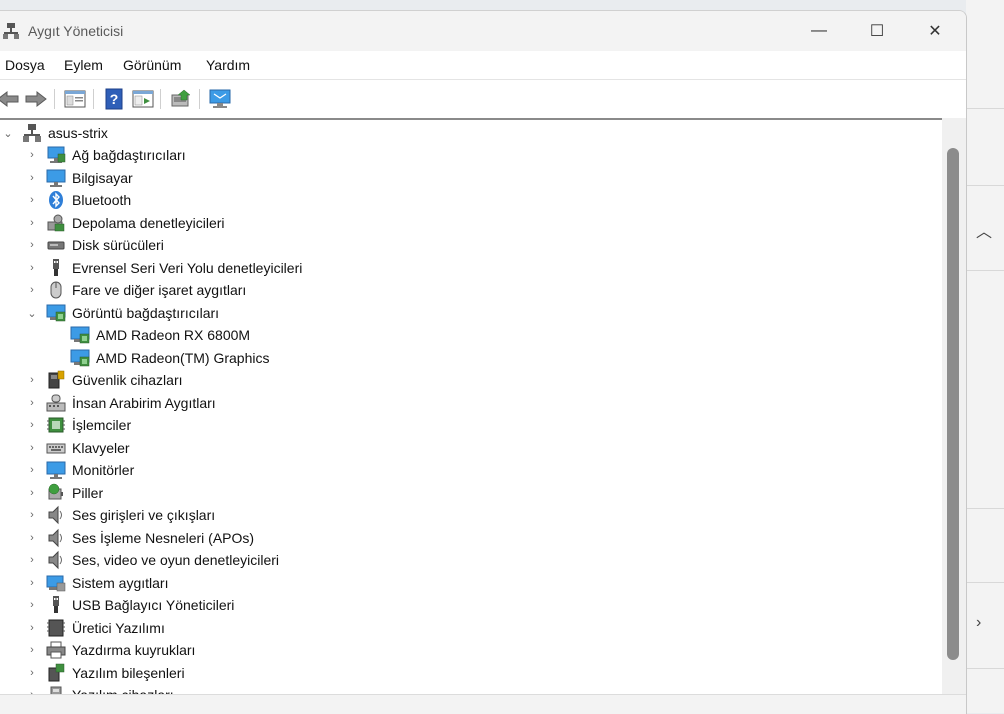  Describe the element at coordinates (32, 133) in the screenshot. I see `computer-root-icon` at that location.